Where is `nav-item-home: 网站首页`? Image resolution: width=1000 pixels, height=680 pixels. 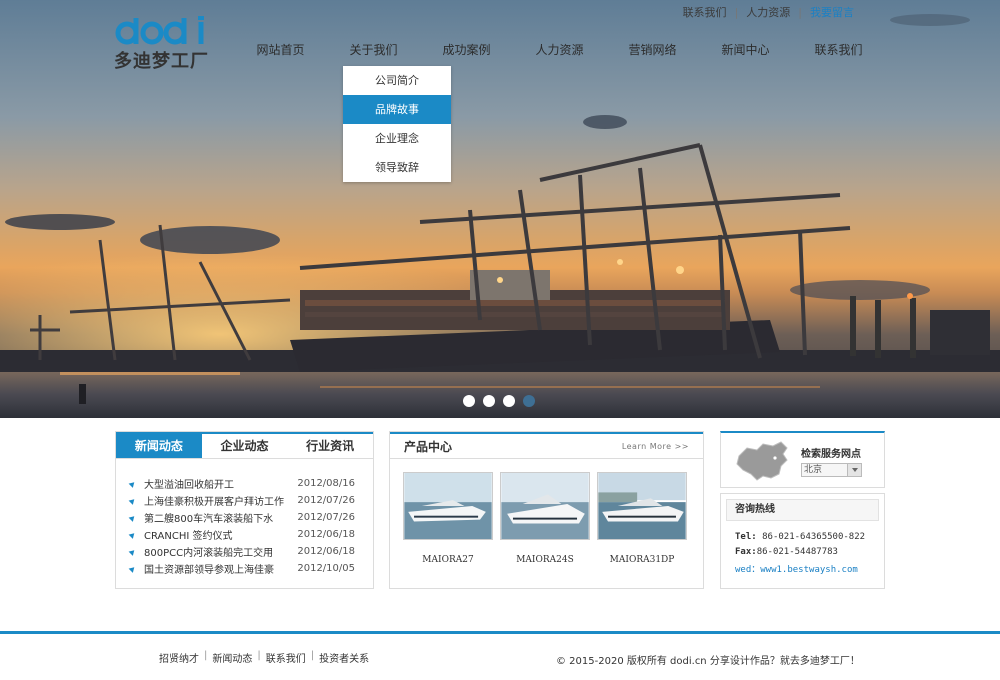
nav-item-home: 网站首页 is located at coordinates (280, 50).